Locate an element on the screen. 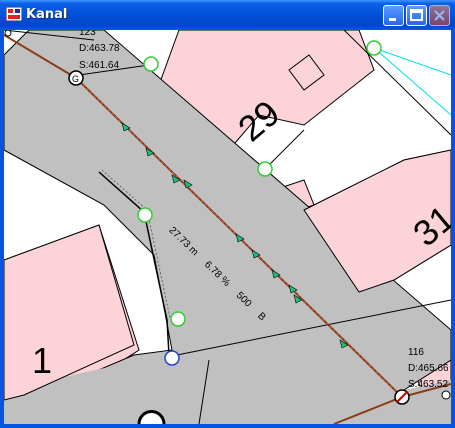 The width and height of the screenshot is (455, 428). node-top-sole: S:461.64 is located at coordinates (99, 65).